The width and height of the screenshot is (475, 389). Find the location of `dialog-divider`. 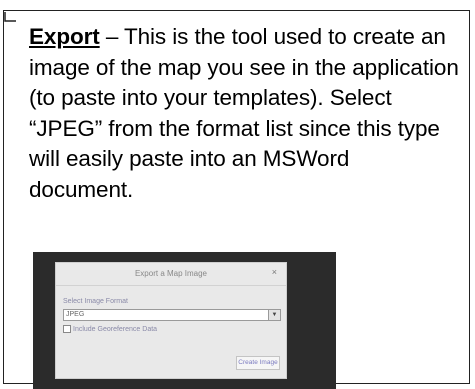

dialog-divider is located at coordinates (171, 285).